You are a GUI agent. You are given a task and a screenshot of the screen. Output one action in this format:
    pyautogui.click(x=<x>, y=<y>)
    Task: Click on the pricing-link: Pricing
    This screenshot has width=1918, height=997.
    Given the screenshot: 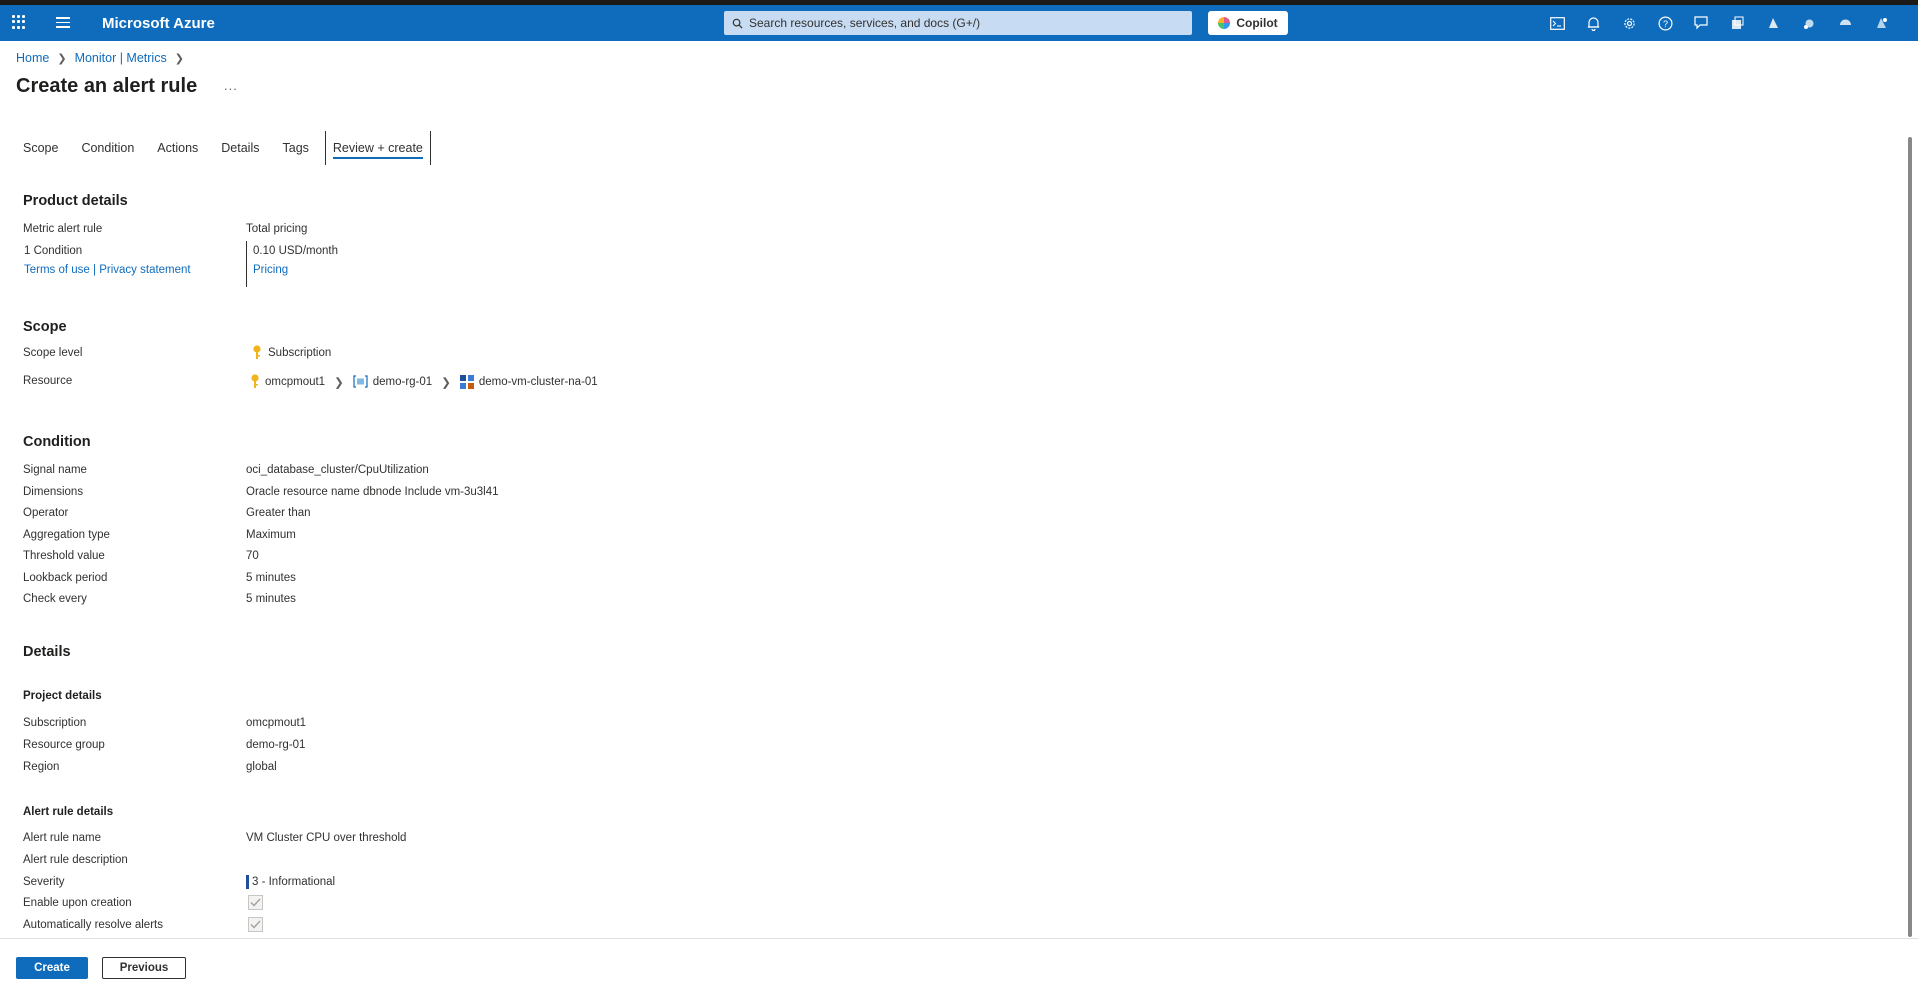 What is the action you would take?
    pyautogui.click(x=270, y=270)
    